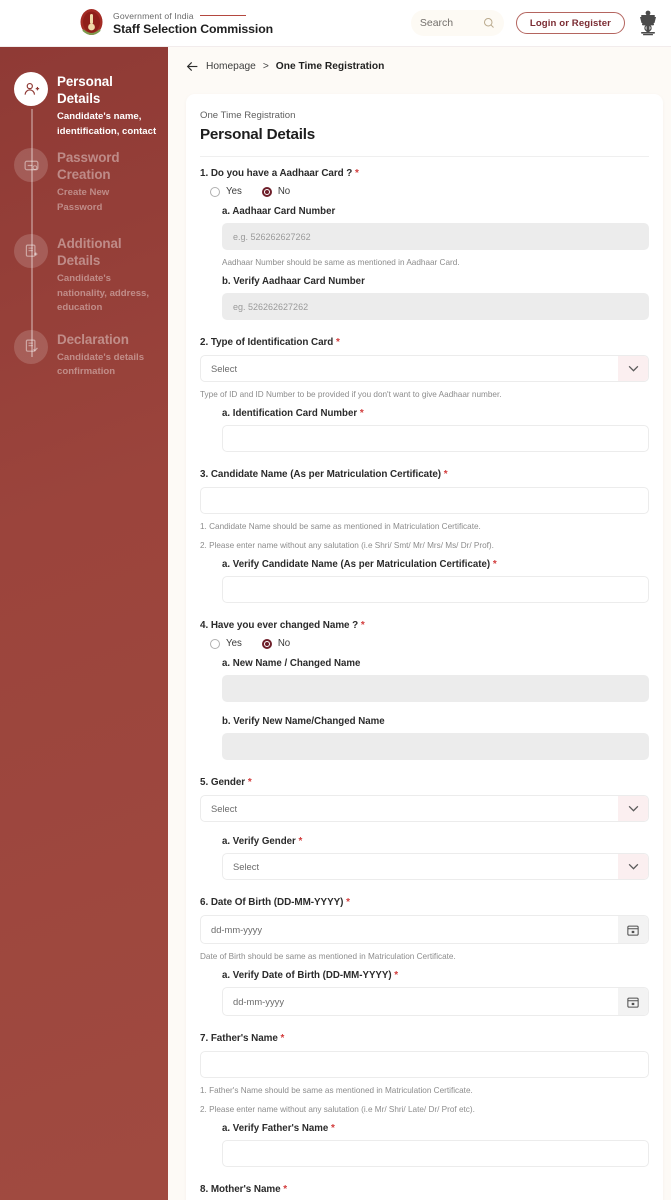 This screenshot has height=1200, width=671. Describe the element at coordinates (279, 625) in the screenshot. I see `question-4-text: 4. Have you ever changed Name ?` at that location.